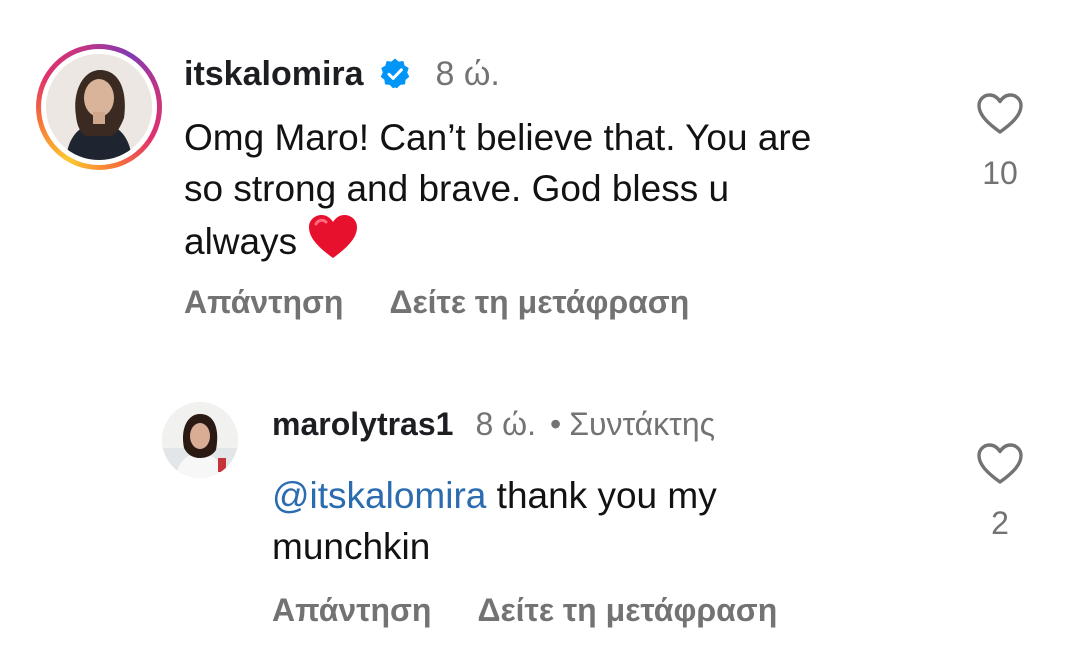  Describe the element at coordinates (1000, 523) in the screenshot. I see `like-count: 2` at that location.